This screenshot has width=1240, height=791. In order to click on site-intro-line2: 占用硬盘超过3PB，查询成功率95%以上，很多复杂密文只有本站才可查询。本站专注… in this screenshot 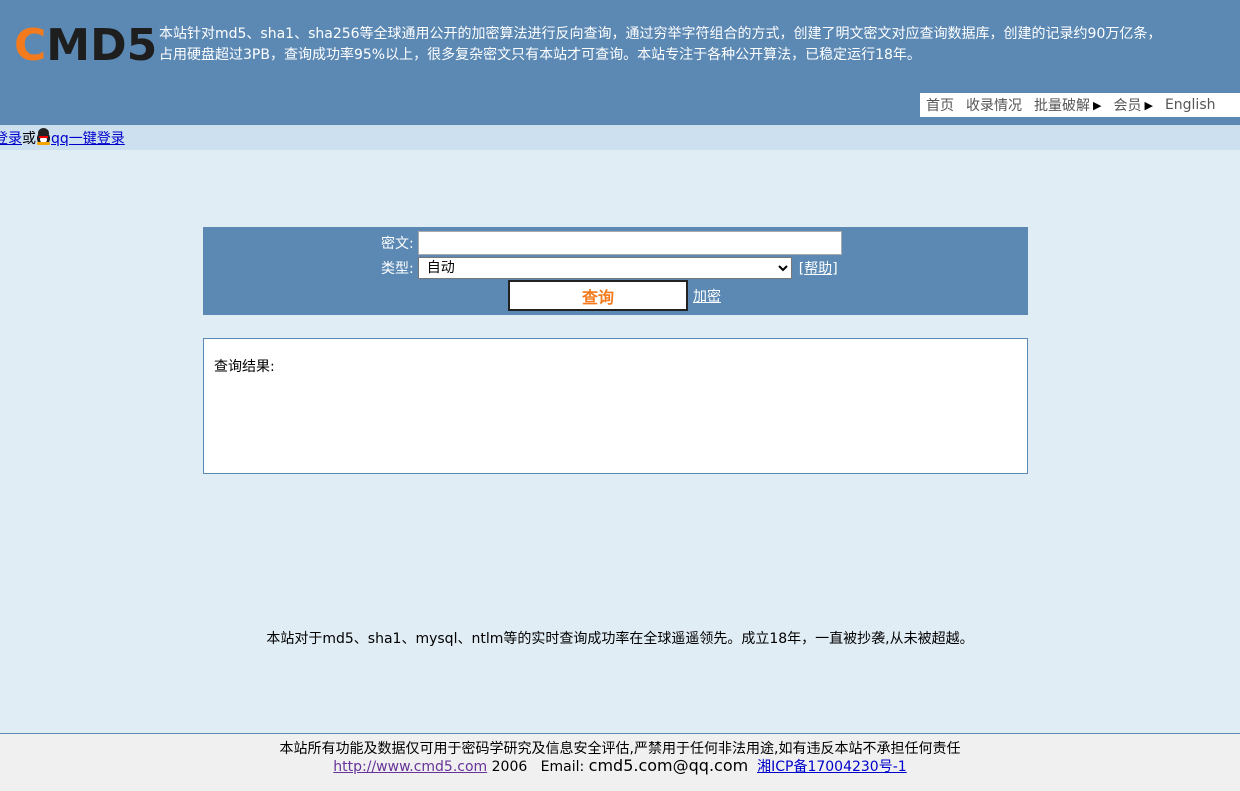, I will do `click(540, 55)`.